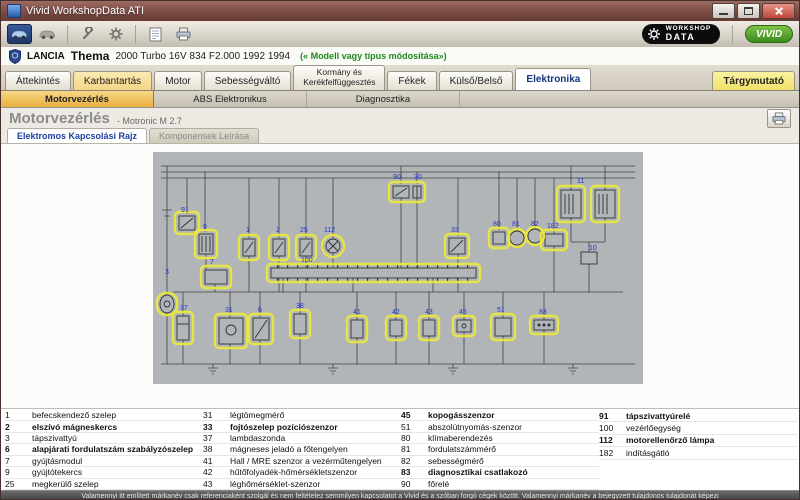 This screenshot has height=500, width=800. What do you see at coordinates (463, 312) in the screenshot?
I see `svg-text: 45` at bounding box center [463, 312].